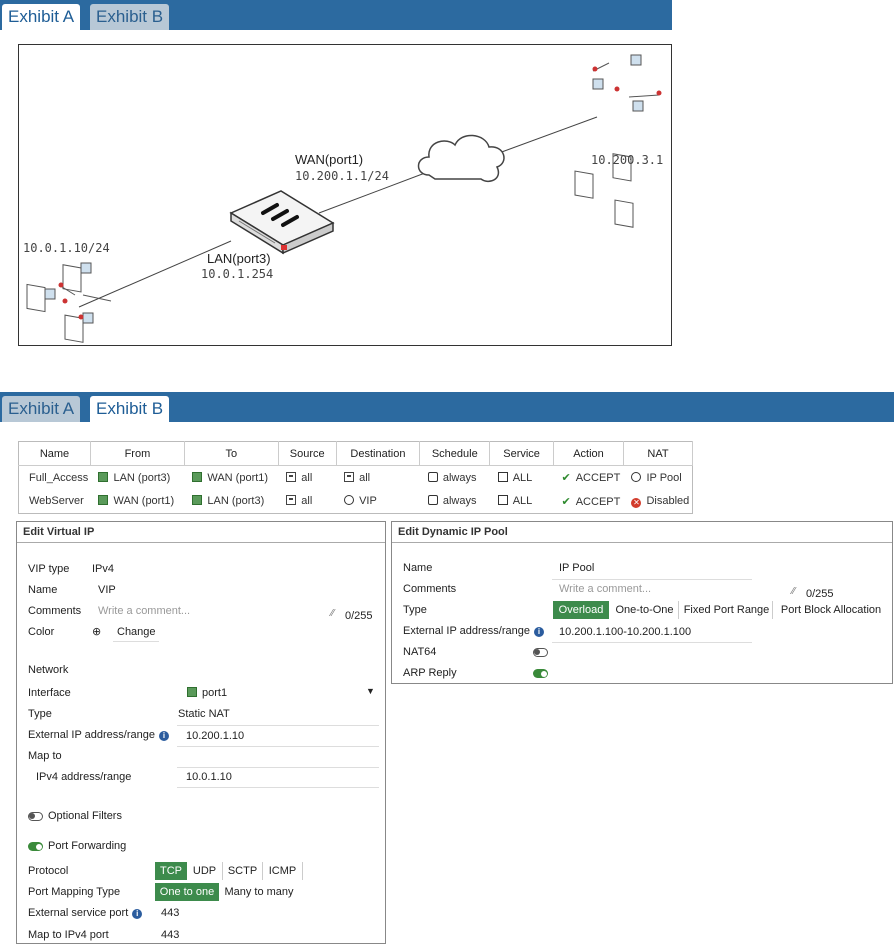 This screenshot has height=944, width=894. I want to click on cell-action: ✔ ACCEPT, so click(591, 501).